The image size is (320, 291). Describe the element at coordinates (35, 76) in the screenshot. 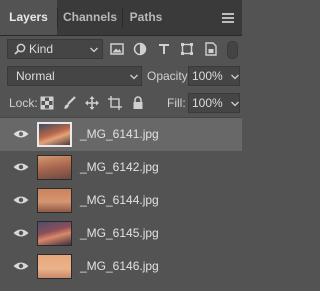

I see `blend-mode-value: Normal` at that location.